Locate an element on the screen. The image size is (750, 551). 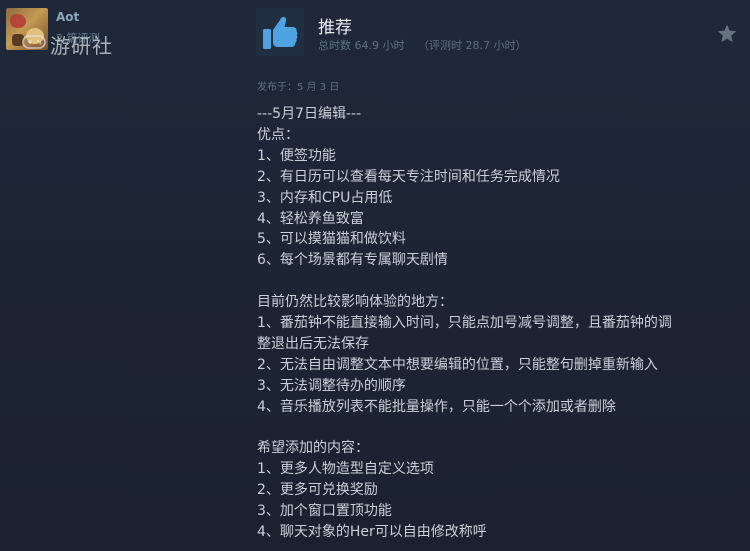
playtime-info: 总时数 64.9 小时 （评测时 28.7 小时） is located at coordinates (427, 45).